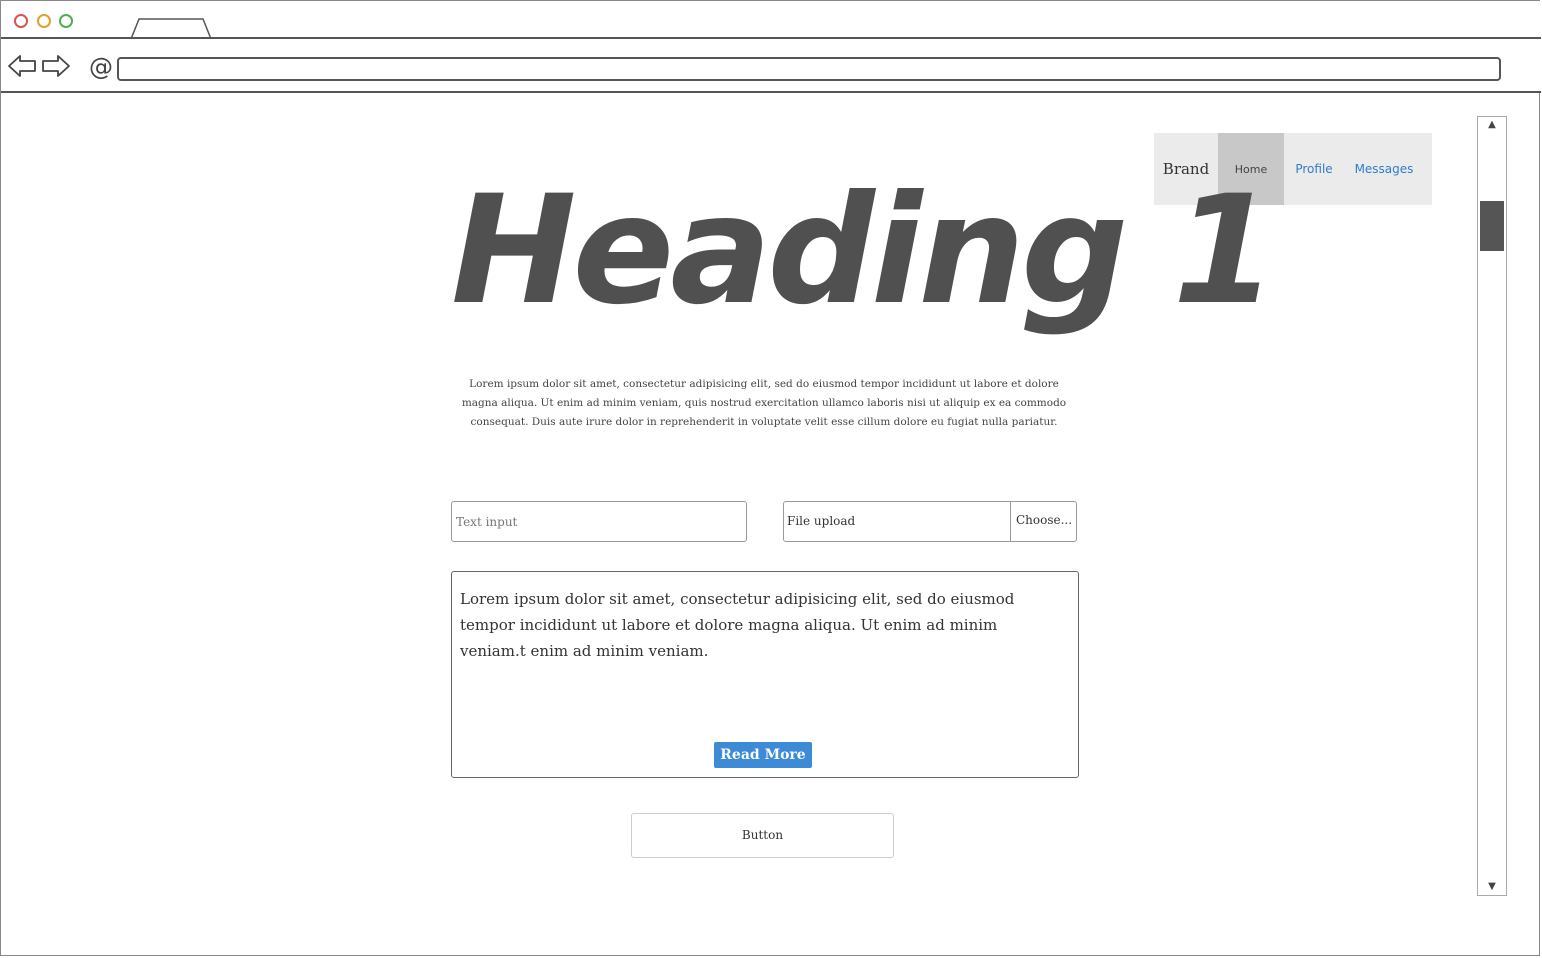  I want to click on maximize-window-icon, so click(66, 21).